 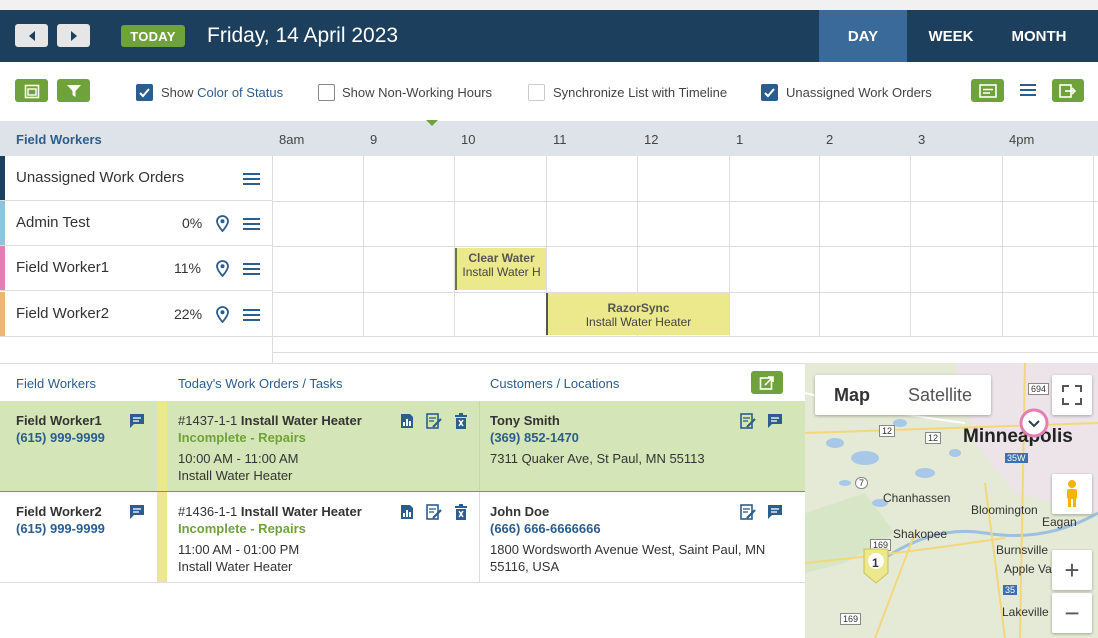 What do you see at coordinates (525, 566) in the screenshot?
I see `customer-address-line2: 55116, USA` at bounding box center [525, 566].